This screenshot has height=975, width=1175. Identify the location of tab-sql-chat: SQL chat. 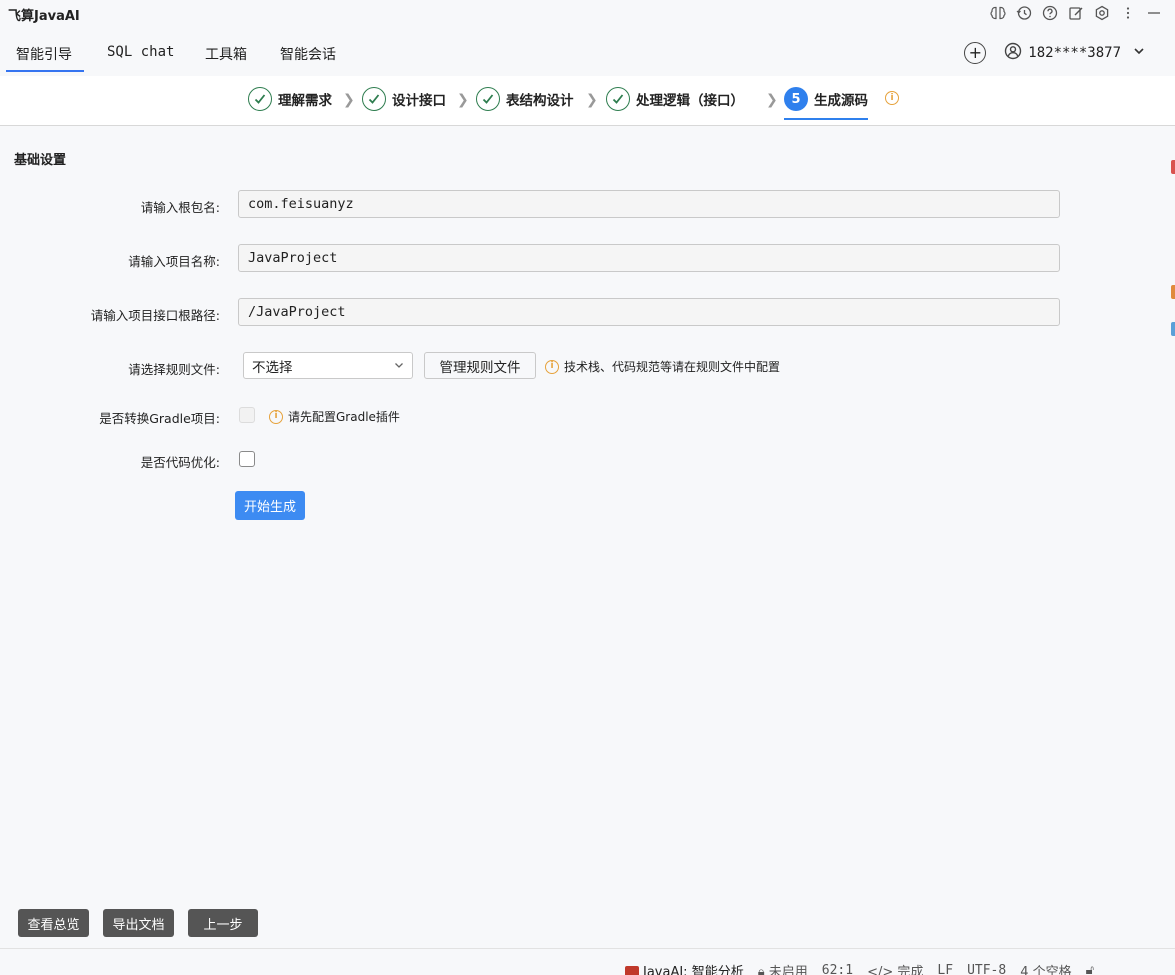
(140, 52).